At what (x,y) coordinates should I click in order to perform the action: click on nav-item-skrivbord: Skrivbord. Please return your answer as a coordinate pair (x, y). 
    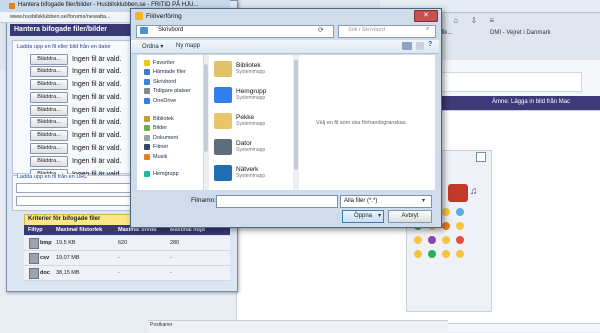
    Looking at the image, I should click on (167, 81).